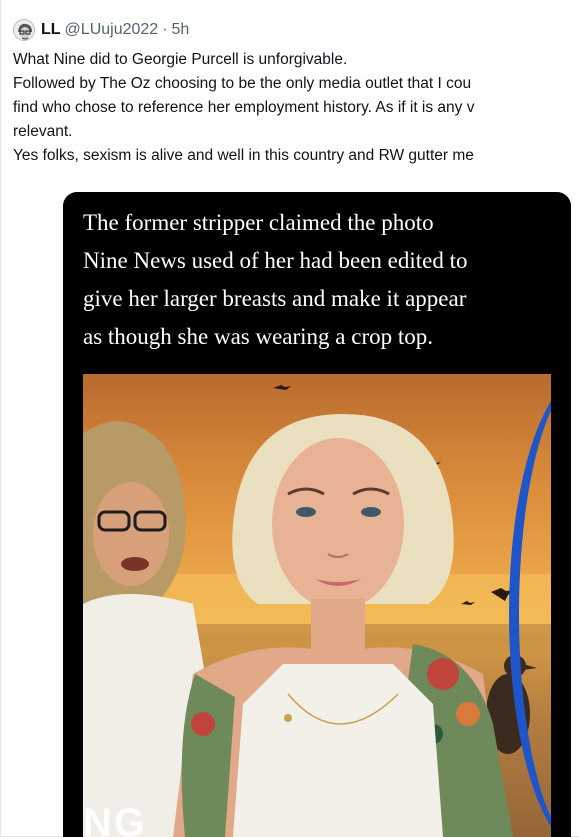 Image resolution: width=579 pixels, height=837 pixels. Describe the element at coordinates (51, 30) in the screenshot. I see `author-name: LL` at that location.